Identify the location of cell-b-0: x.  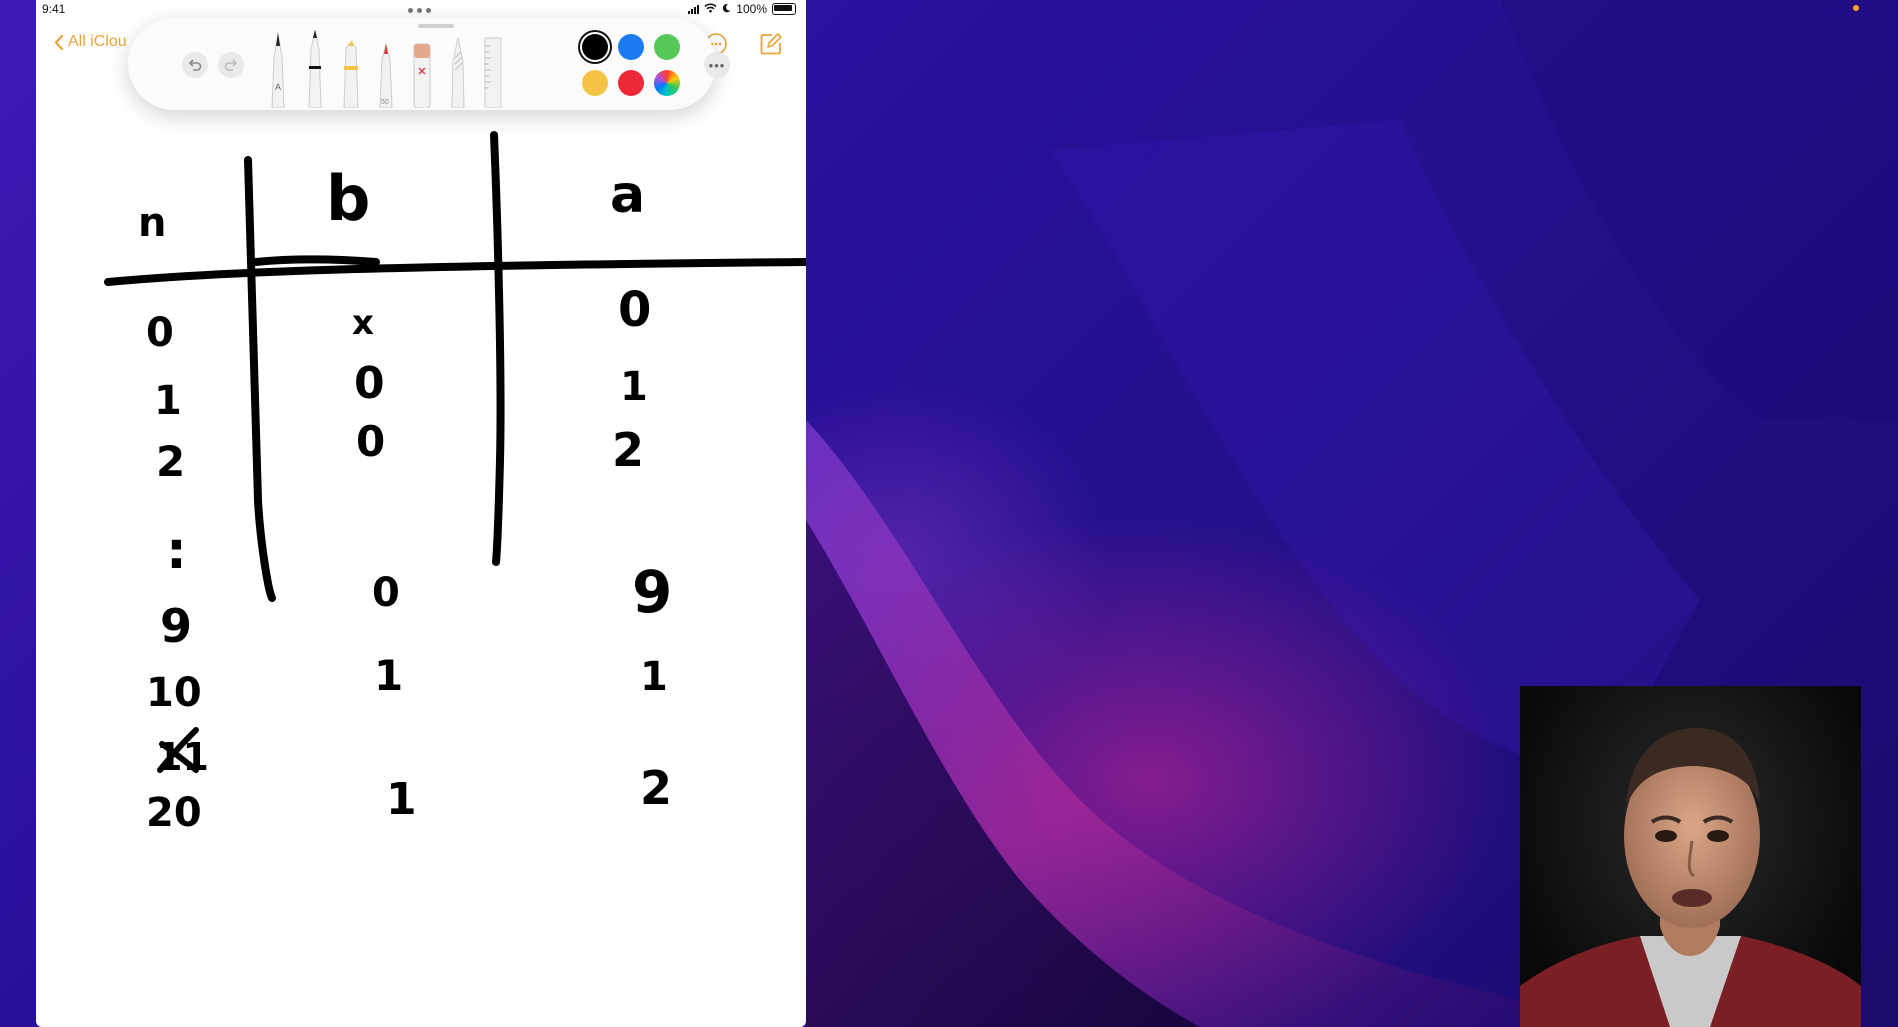
(363, 323).